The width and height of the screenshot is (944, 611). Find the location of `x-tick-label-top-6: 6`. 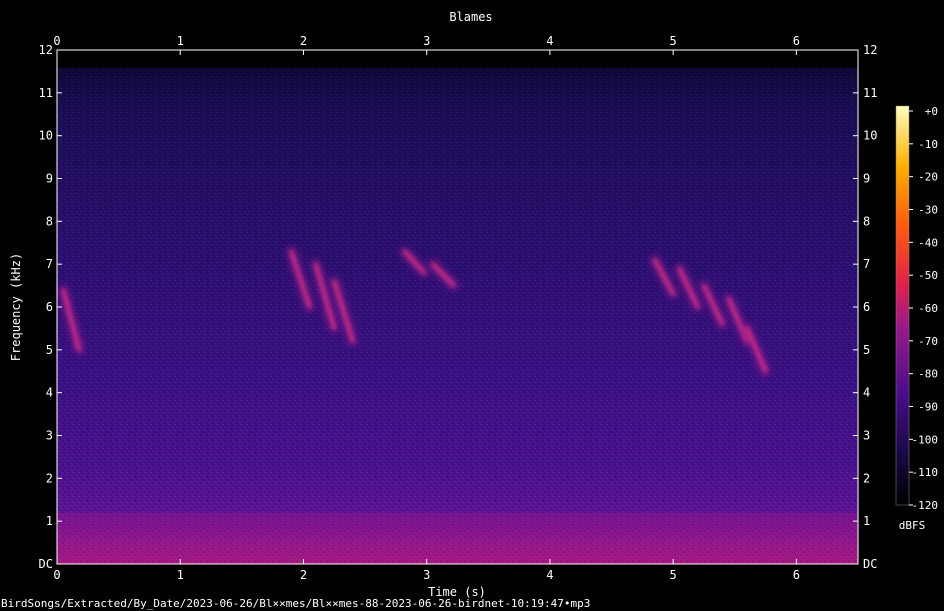

x-tick-label-top-6: 6 is located at coordinates (796, 41).